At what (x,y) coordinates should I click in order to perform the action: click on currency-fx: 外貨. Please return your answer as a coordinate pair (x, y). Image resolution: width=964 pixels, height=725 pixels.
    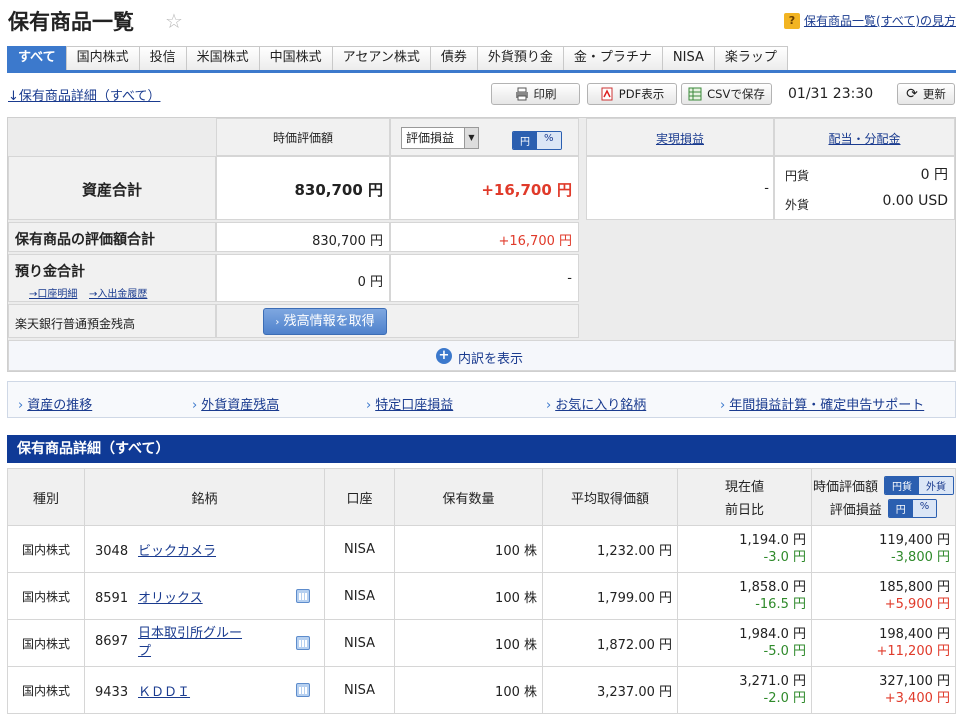
    Looking at the image, I should click on (936, 485).